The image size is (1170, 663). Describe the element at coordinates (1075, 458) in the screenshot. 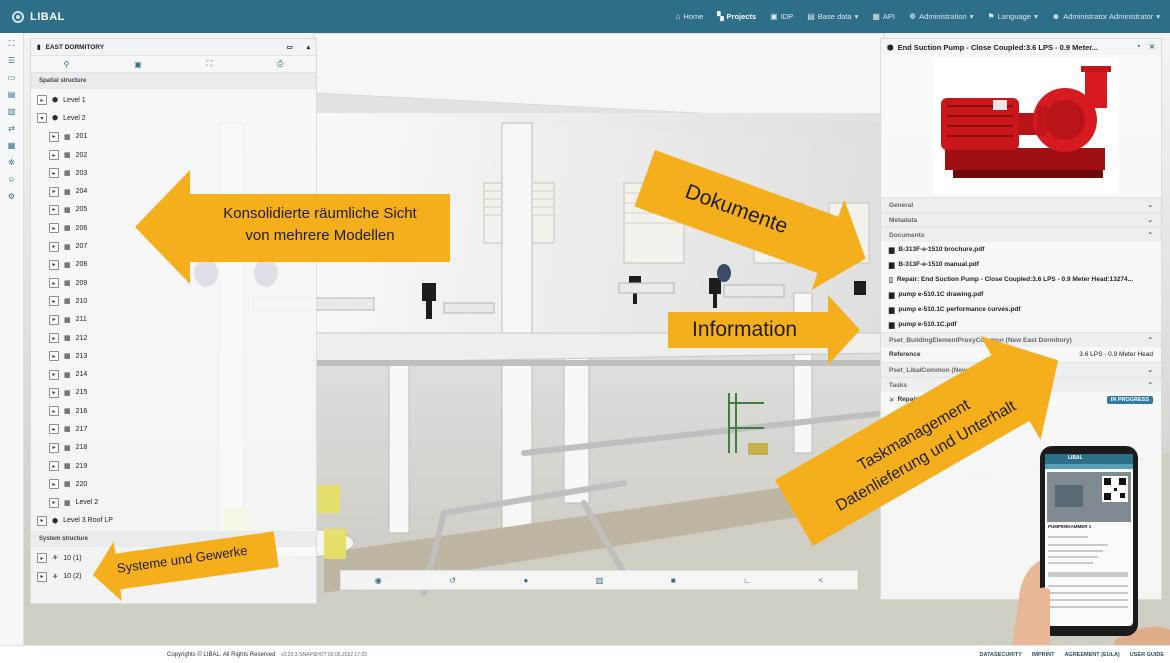

I see `mobile-app-name: LIBAL` at that location.